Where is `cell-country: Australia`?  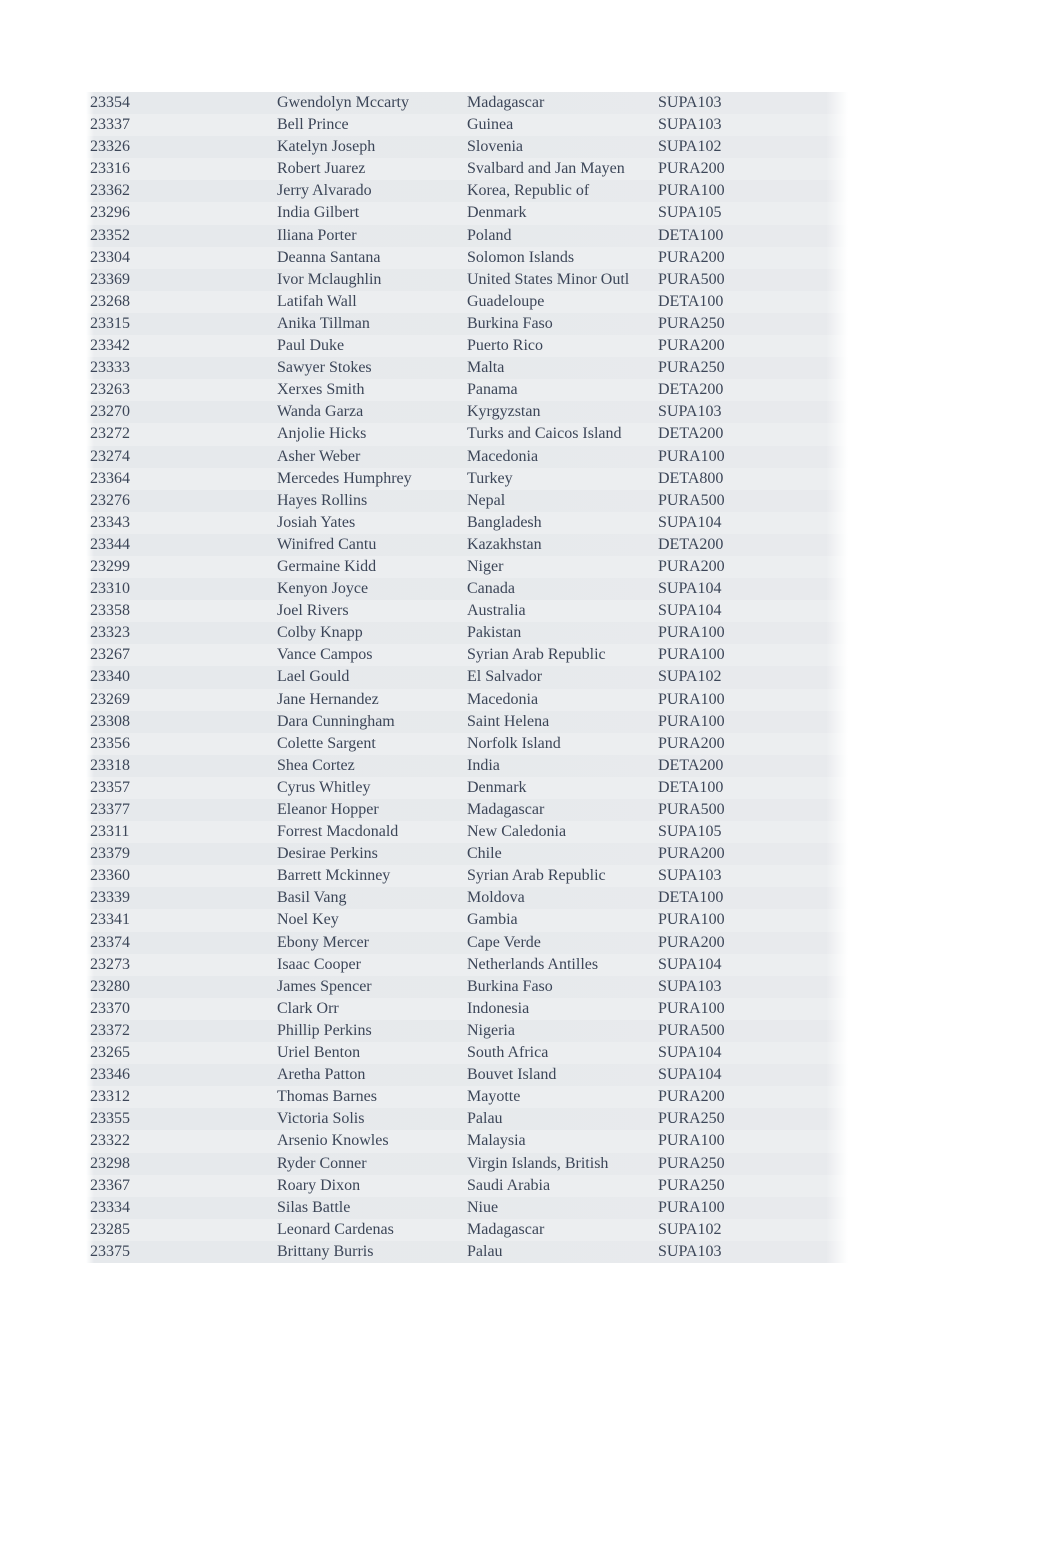
cell-country: Australia is located at coordinates (496, 611).